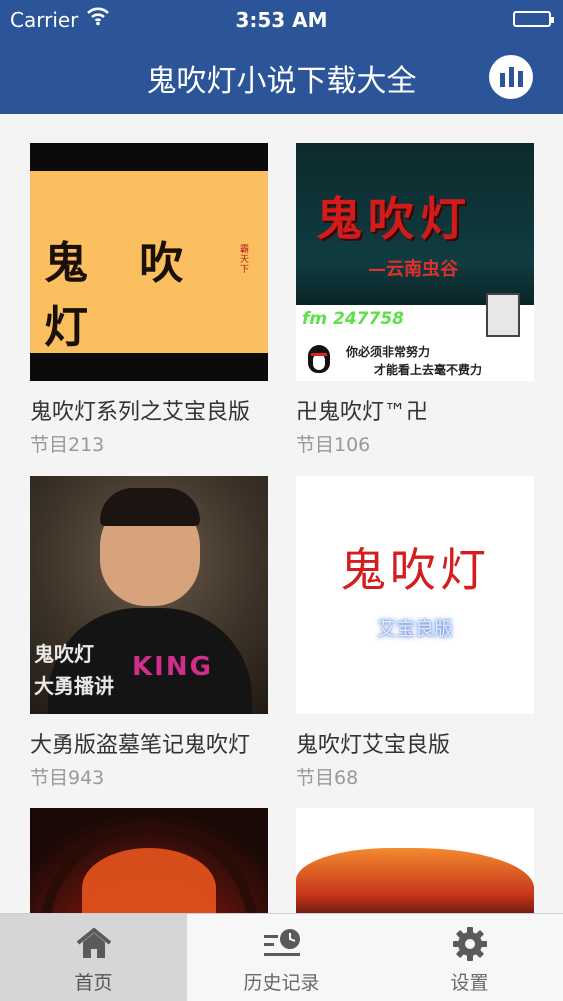  I want to click on nav-bar: 鬼吹灯小说下载大全, so click(281, 77).